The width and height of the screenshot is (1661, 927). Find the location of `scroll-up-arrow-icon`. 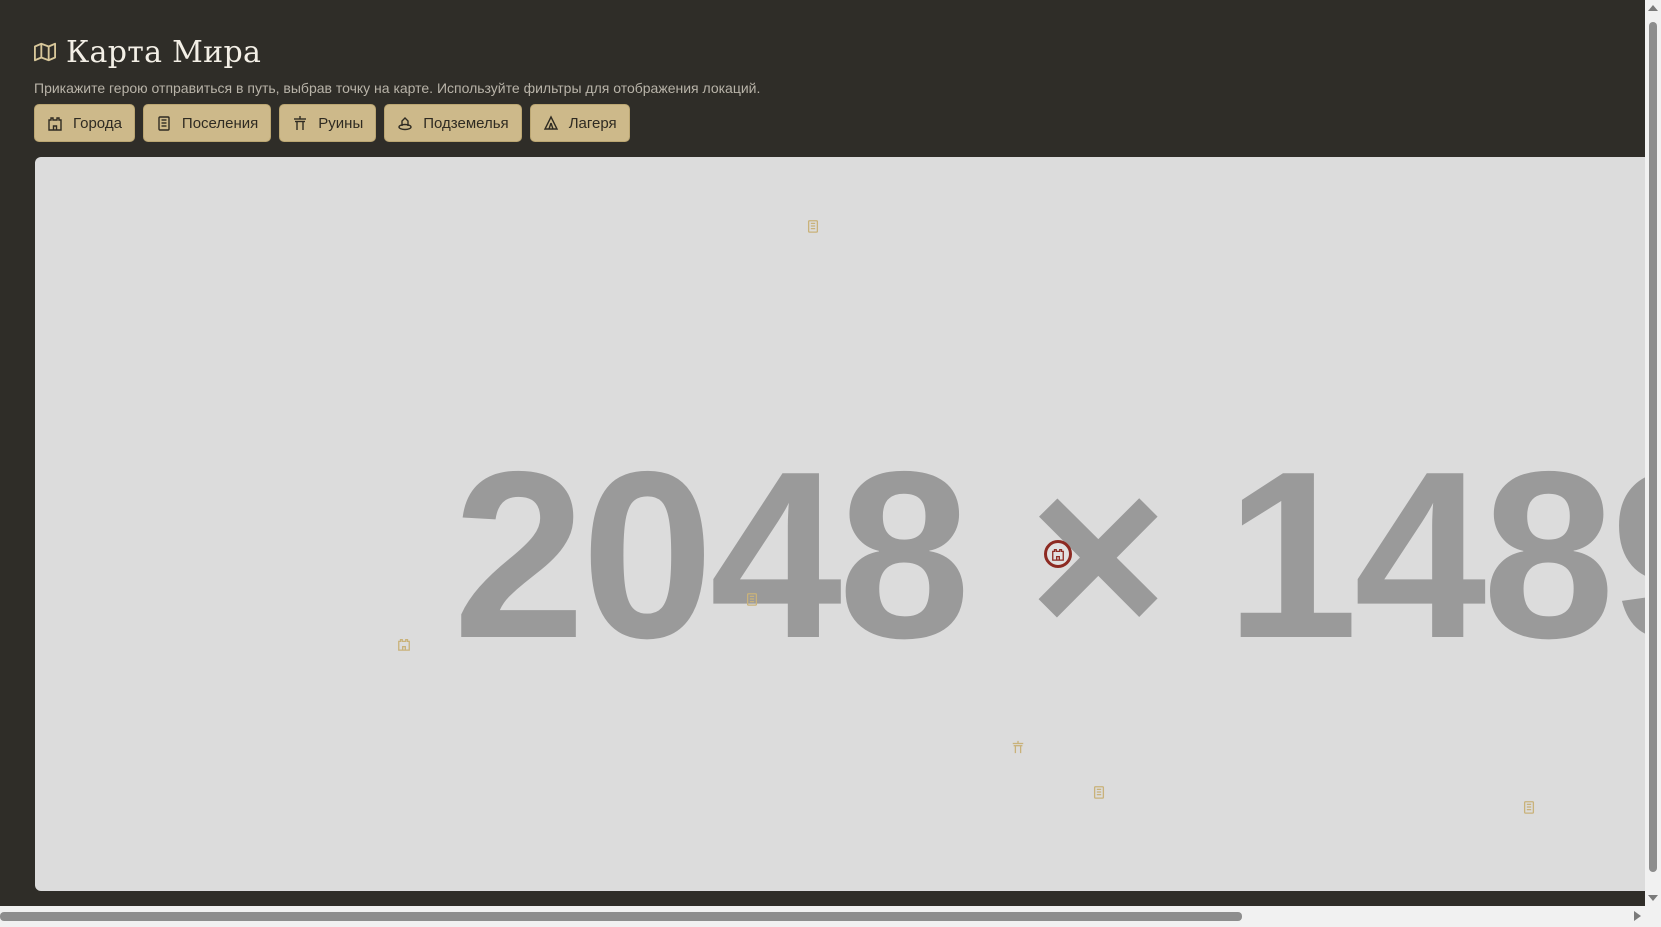

scroll-up-arrow-icon is located at coordinates (1653, 8).